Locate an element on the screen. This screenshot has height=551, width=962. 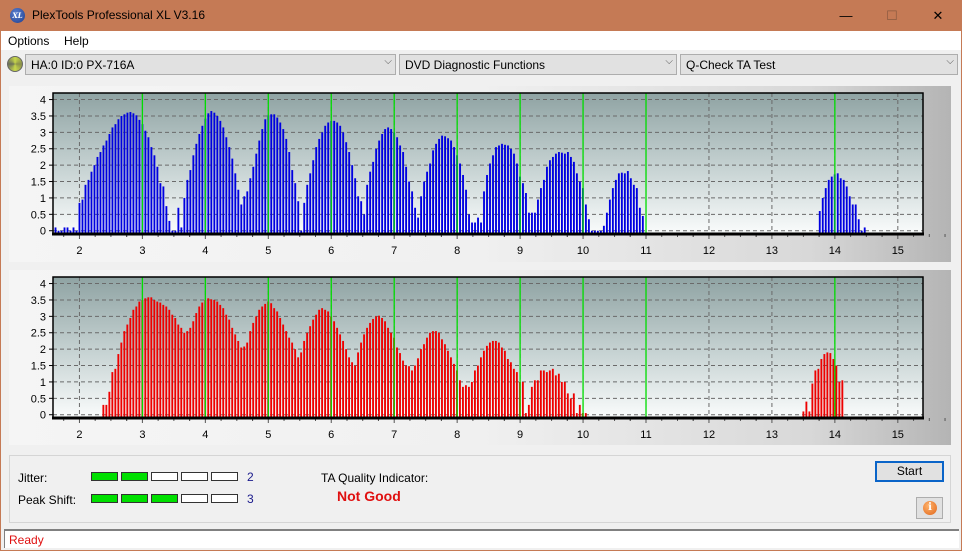
chevron-down-icon: ⌵ is located at coordinates (388, 61).